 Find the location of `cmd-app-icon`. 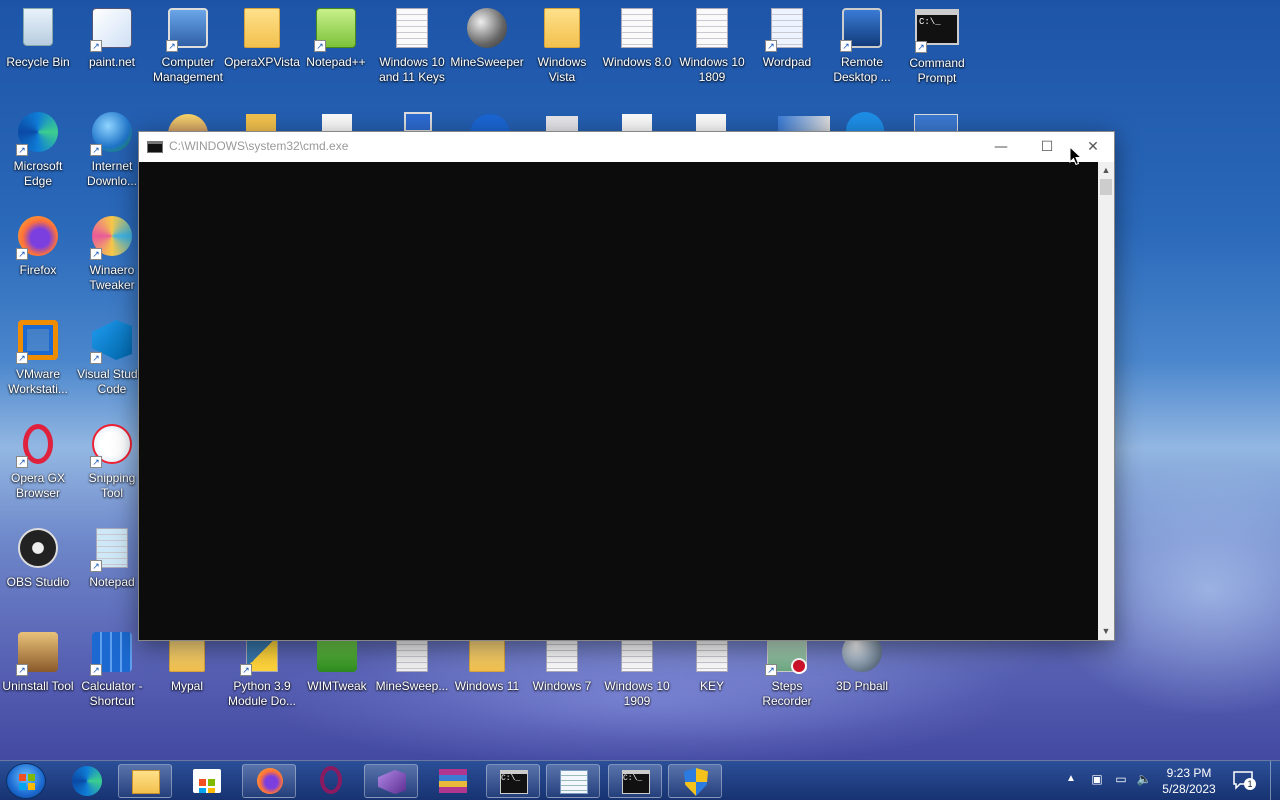

cmd-app-icon is located at coordinates (155, 147).